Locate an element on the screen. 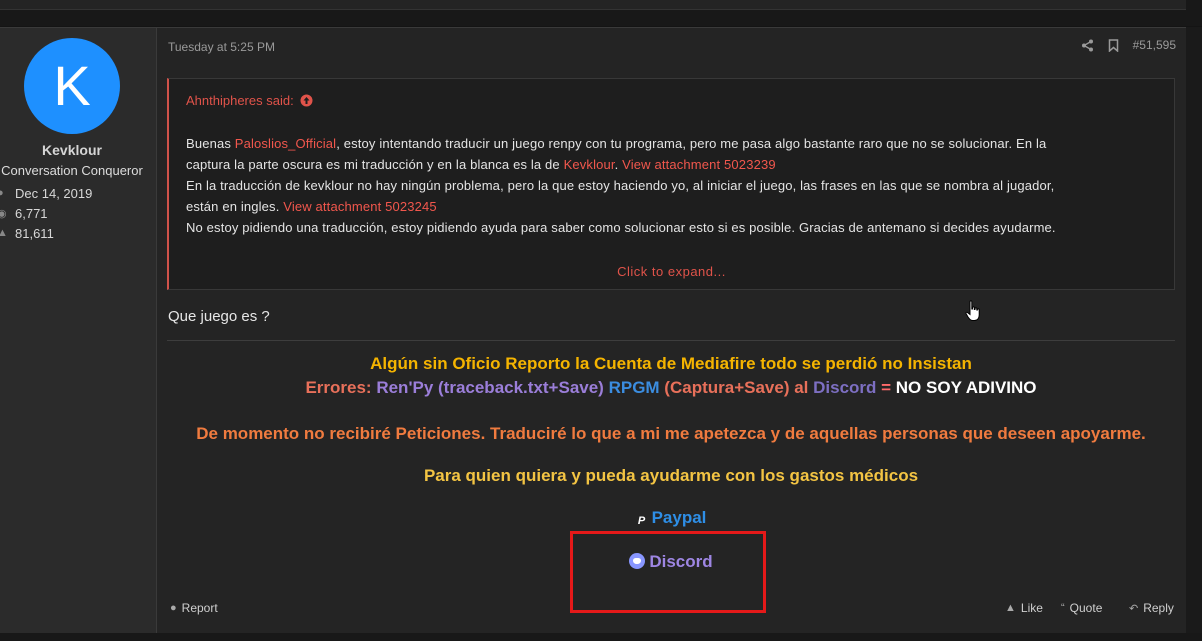 The height and width of the screenshot is (641, 1202). post-actions-top: #51,595 is located at coordinates (1128, 45).